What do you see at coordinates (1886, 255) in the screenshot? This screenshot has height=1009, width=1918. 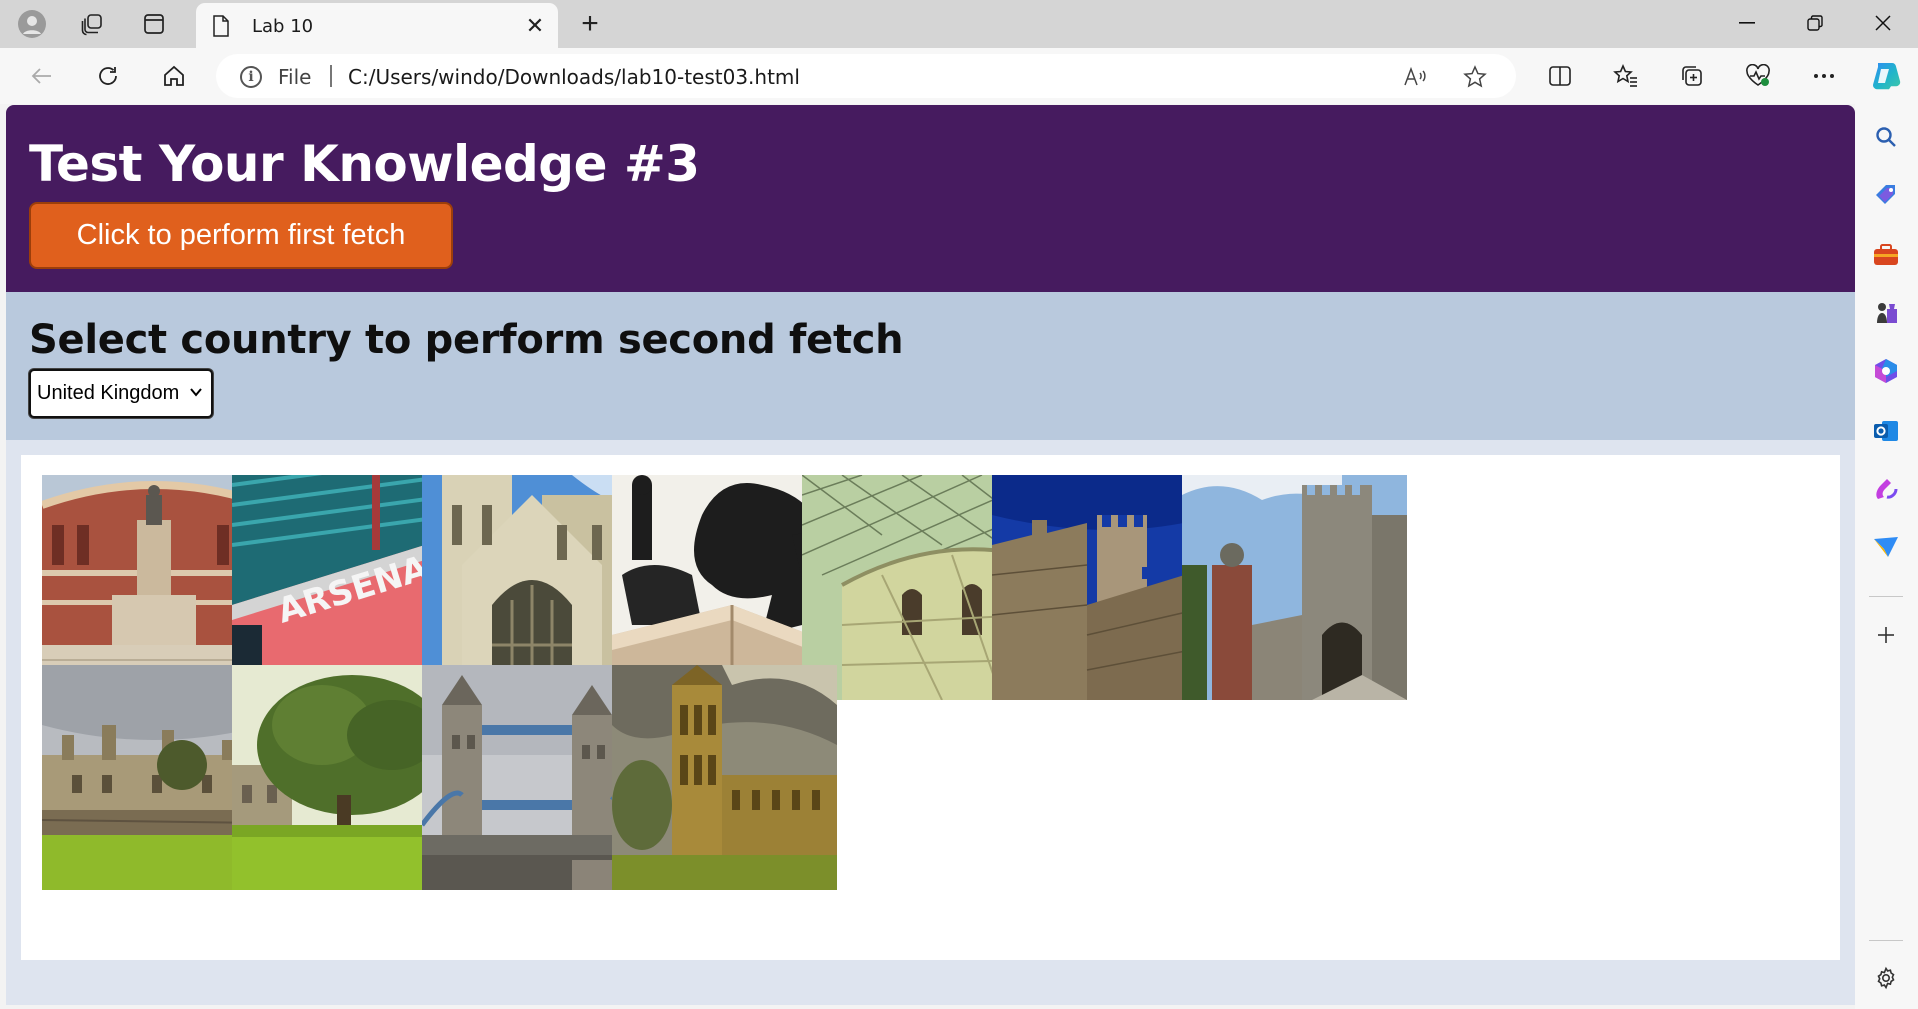 I see `tools-briefcase-icon` at bounding box center [1886, 255].